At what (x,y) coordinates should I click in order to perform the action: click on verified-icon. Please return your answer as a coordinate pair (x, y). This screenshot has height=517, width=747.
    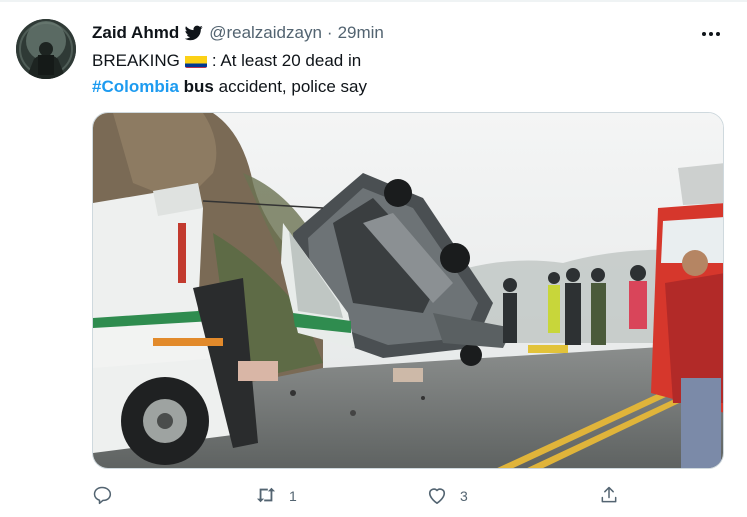
    Looking at the image, I should click on (194, 33).